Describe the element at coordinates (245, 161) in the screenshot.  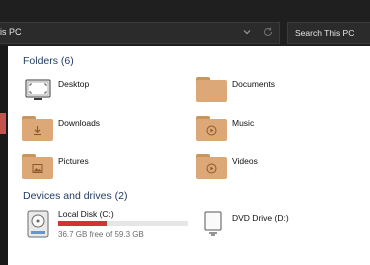
I see `folder-label: Videos` at that location.